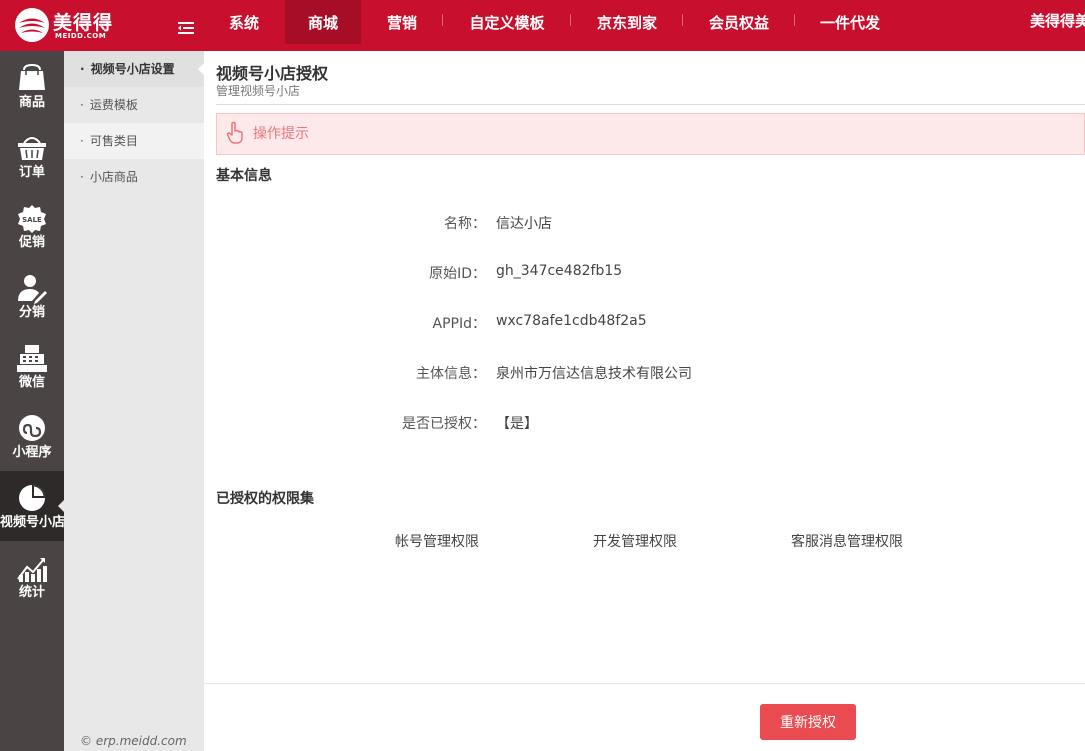 This screenshot has height=751, width=1085. I want to click on svg-text: SALE, so click(32, 220).